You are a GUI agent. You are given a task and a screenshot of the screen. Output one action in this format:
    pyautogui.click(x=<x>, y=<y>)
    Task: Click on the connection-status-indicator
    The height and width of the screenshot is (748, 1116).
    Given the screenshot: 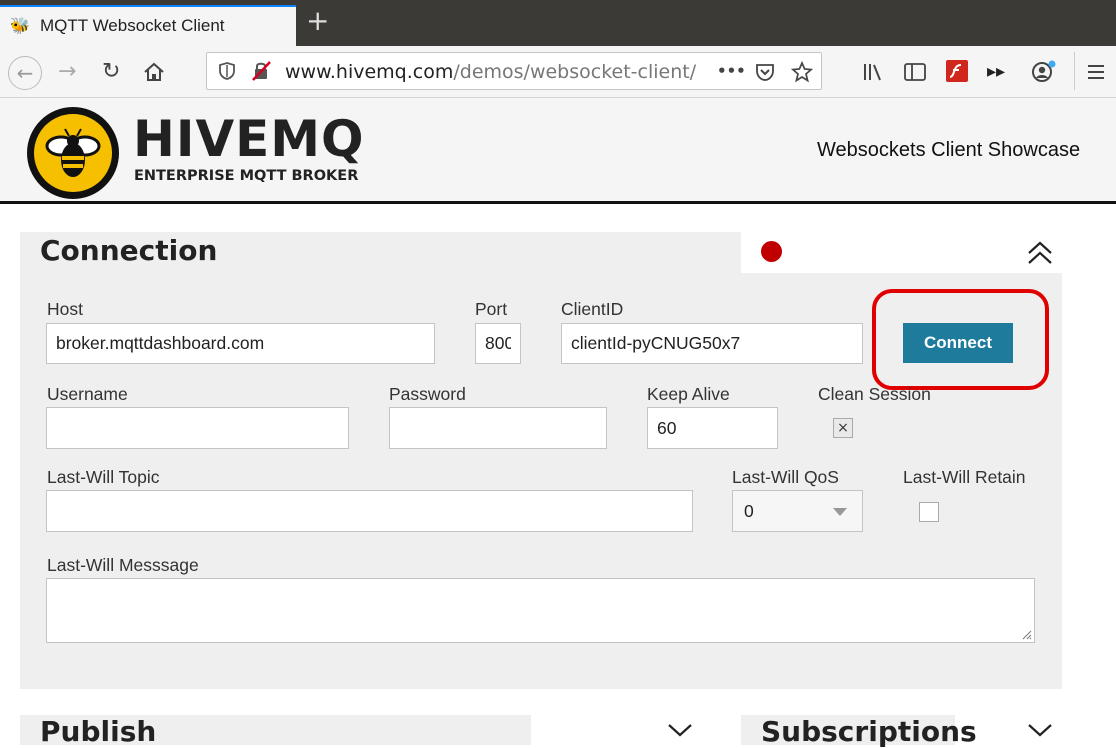 What is the action you would take?
    pyautogui.click(x=771, y=251)
    